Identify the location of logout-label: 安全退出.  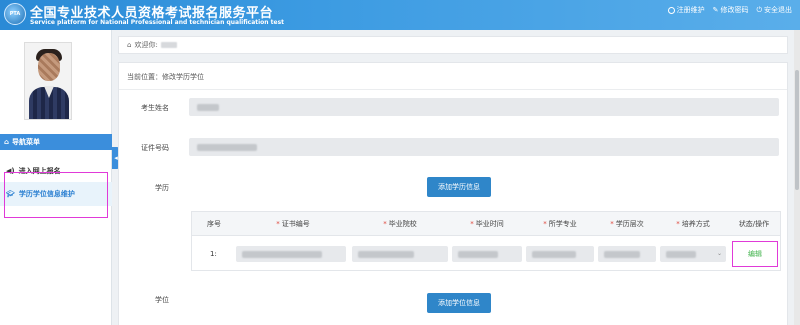
(778, 10).